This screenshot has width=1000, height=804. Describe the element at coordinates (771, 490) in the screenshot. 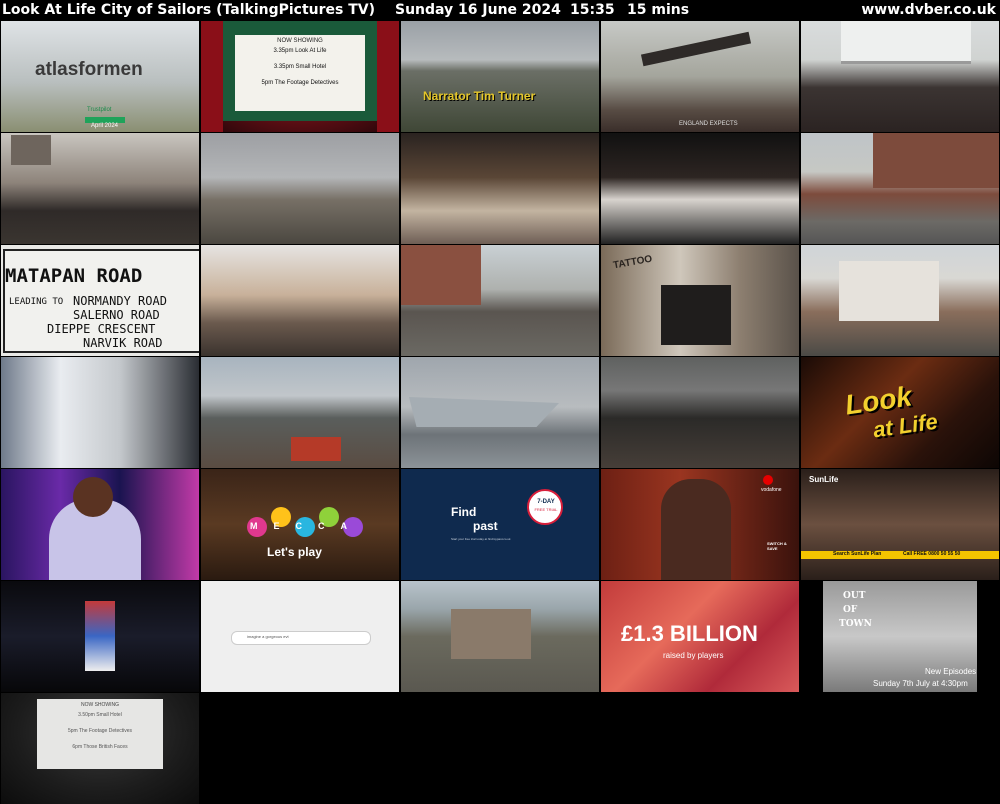

I see `vodafone-brand: vodafone` at that location.